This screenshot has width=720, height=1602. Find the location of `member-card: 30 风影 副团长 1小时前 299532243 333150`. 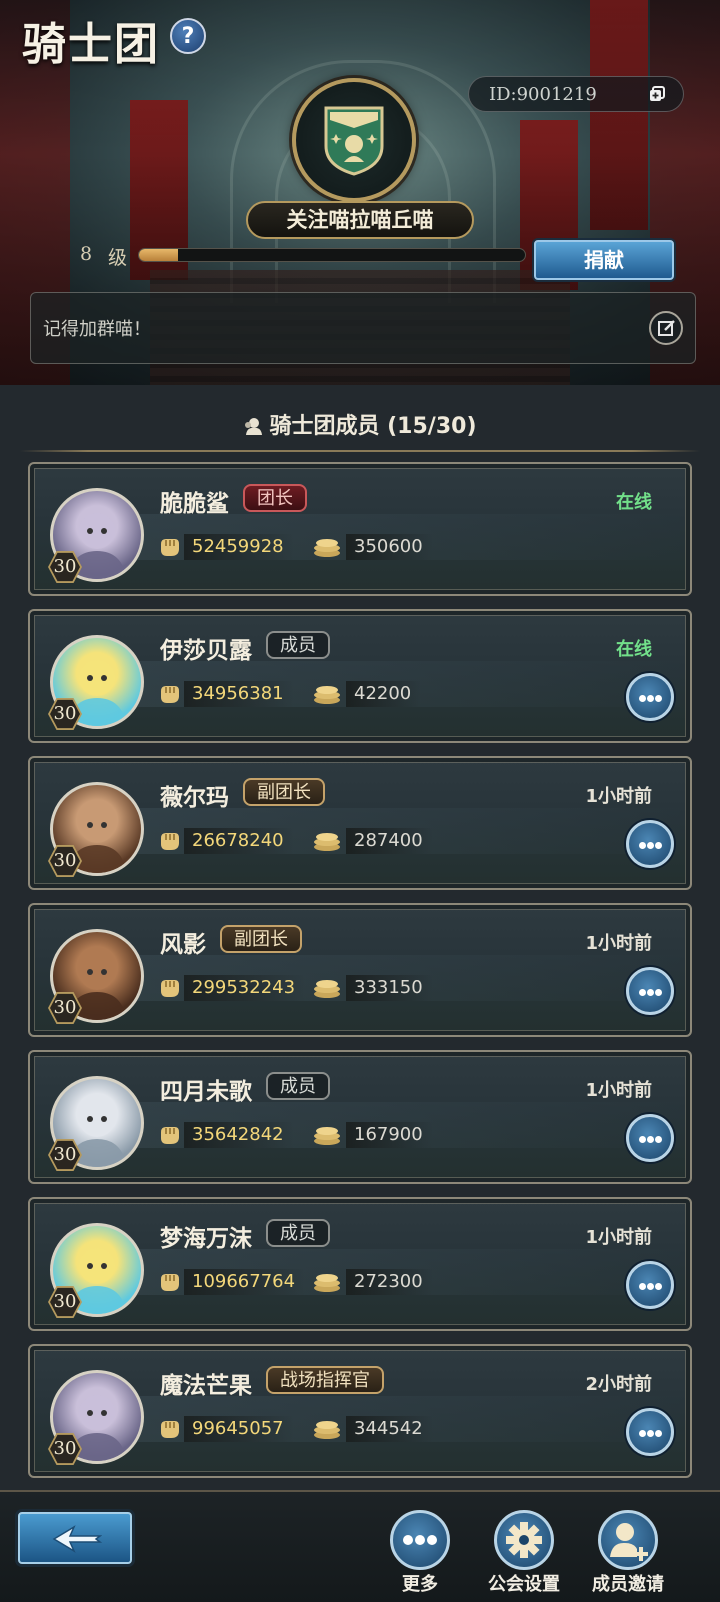

member-card: 30 风影 副团长 1小时前 299532243 333150 is located at coordinates (360, 970).